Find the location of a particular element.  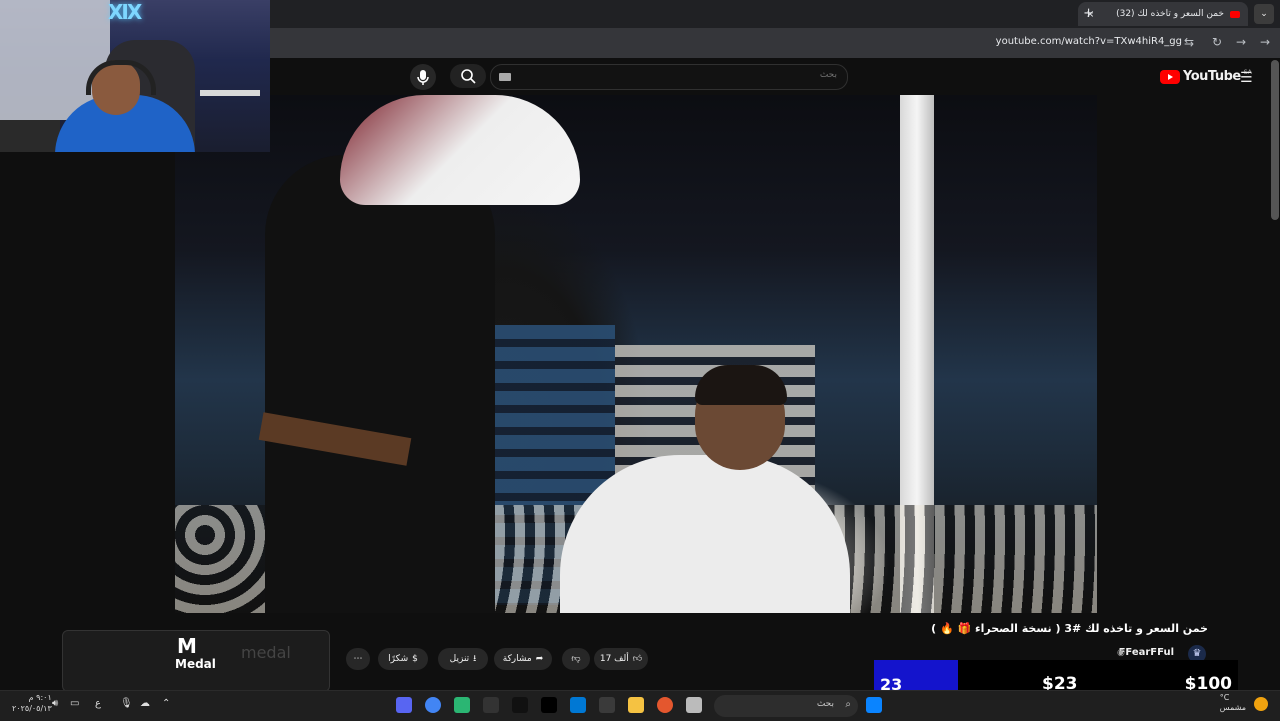

weather-temp: °C is located at coordinates (1224, 697).